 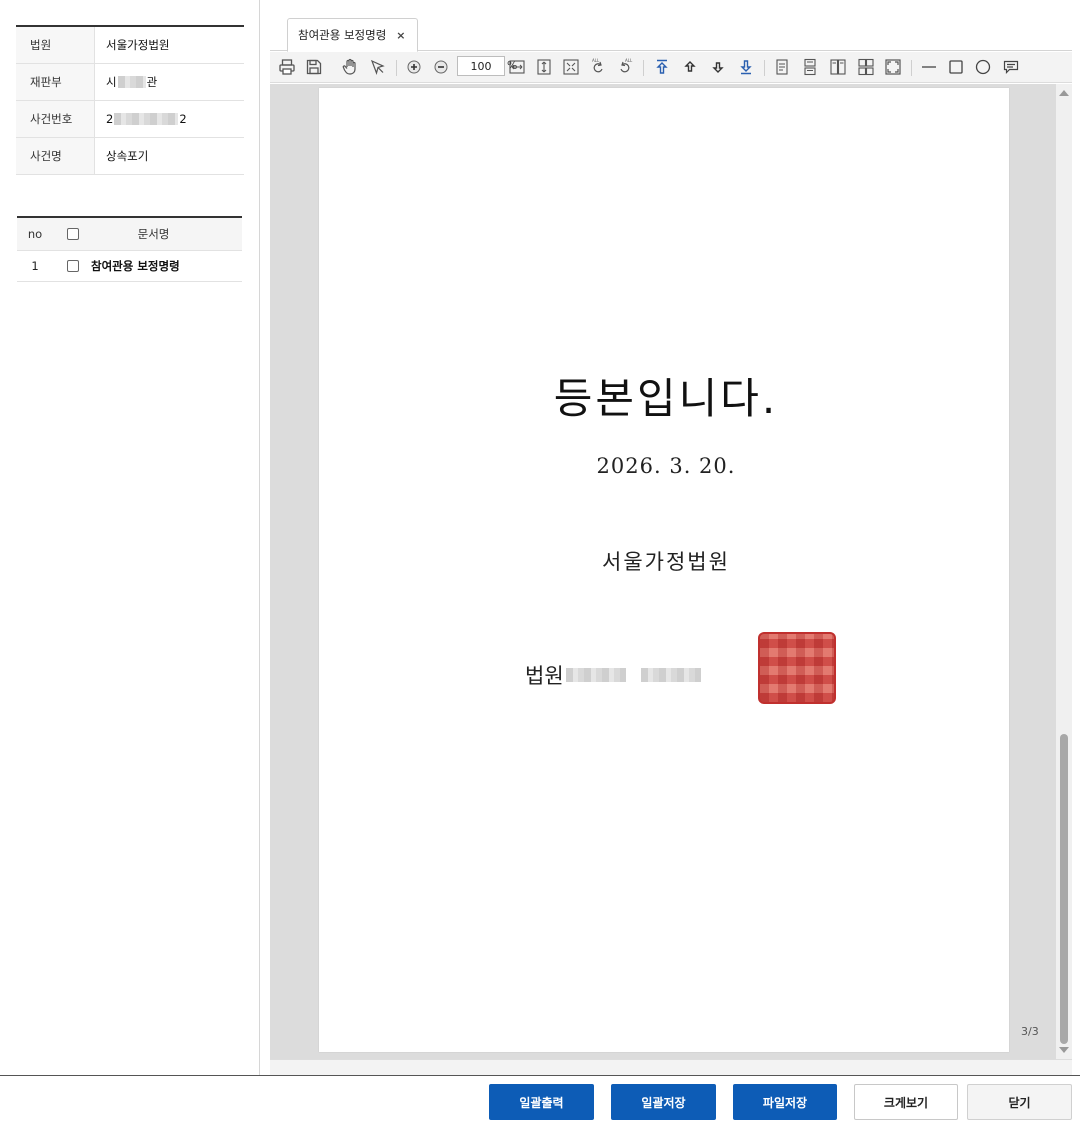 I want to click on print-icon, so click(x=287, y=67).